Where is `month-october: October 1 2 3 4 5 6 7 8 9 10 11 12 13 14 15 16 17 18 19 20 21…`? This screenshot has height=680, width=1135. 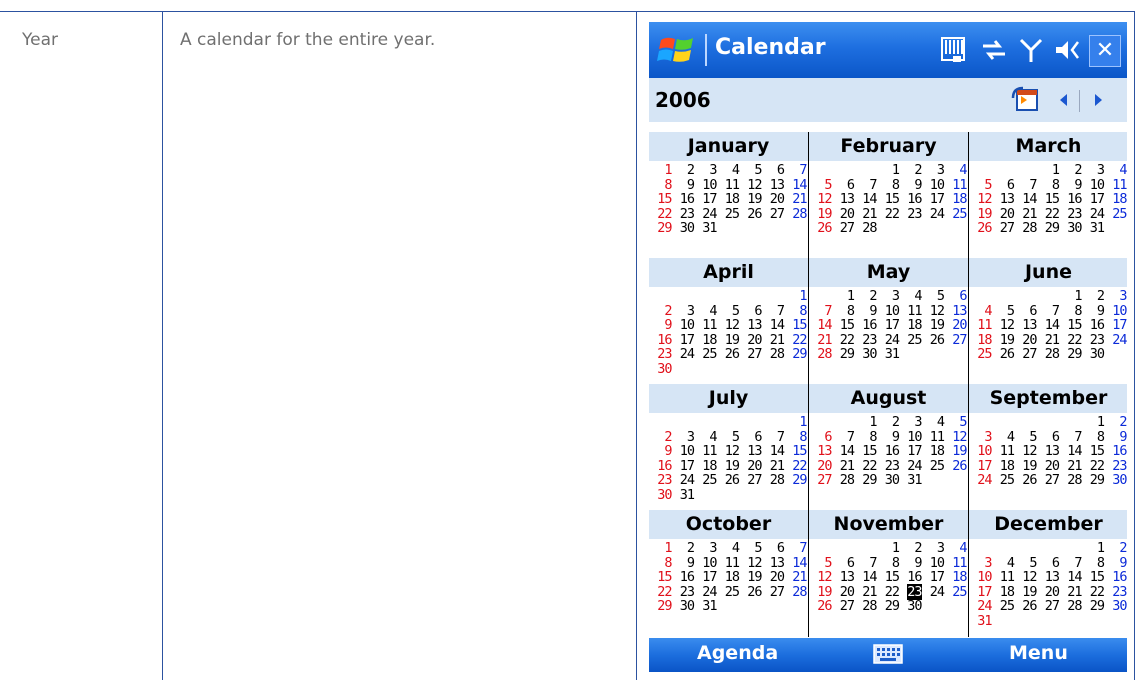 month-october: October 1 2 3 4 5 6 7 8 9 10 11 12 13 14 15 16 17 18 19 20 21… is located at coordinates (728, 562).